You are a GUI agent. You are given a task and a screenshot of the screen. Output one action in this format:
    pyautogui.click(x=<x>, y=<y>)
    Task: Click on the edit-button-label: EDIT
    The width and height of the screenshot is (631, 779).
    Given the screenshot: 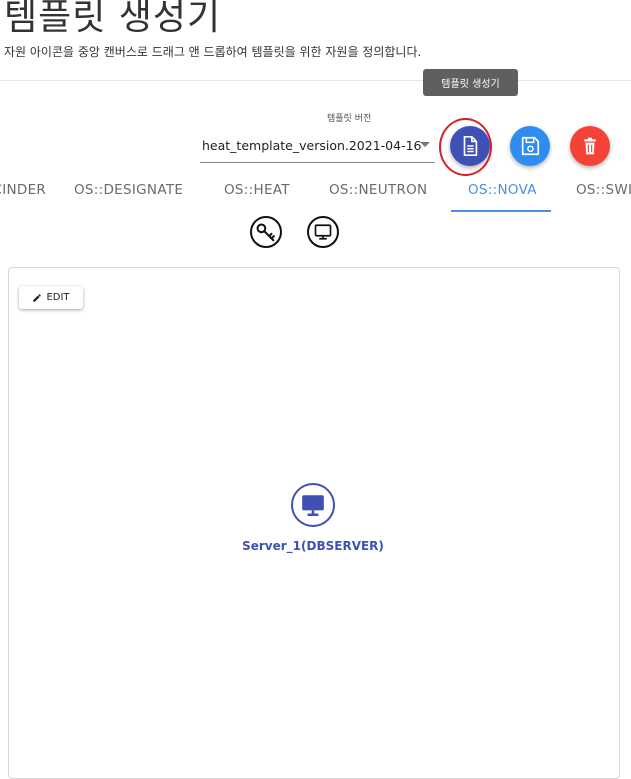 What is the action you would take?
    pyautogui.click(x=58, y=297)
    